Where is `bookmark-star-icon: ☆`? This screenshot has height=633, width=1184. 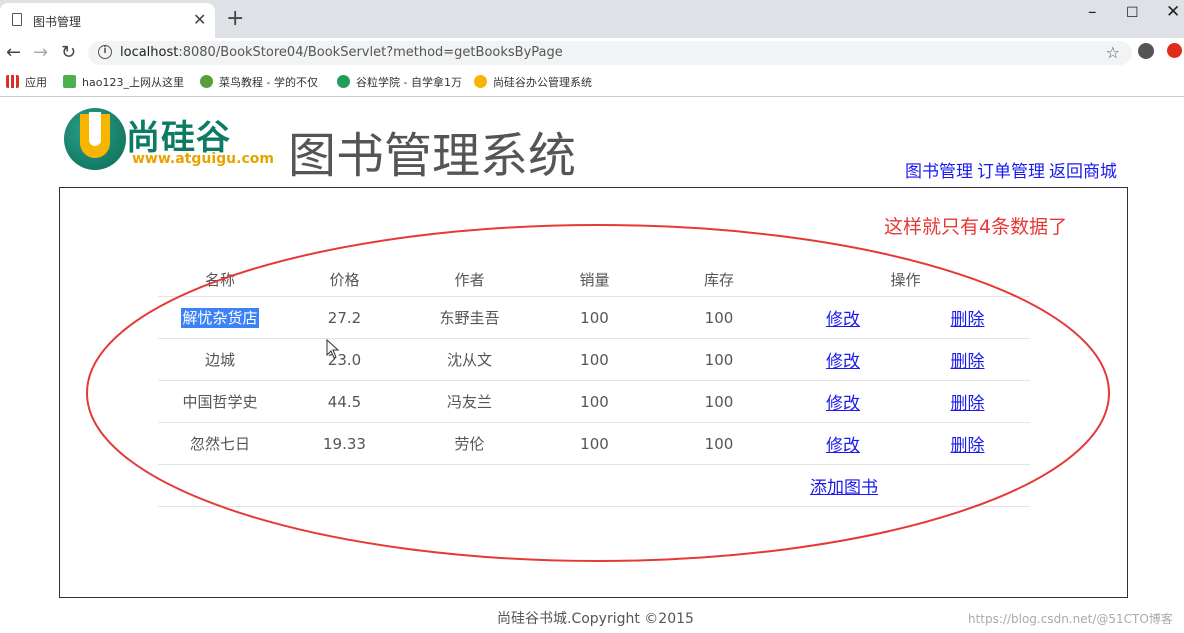 bookmark-star-icon: ☆ is located at coordinates (1113, 52).